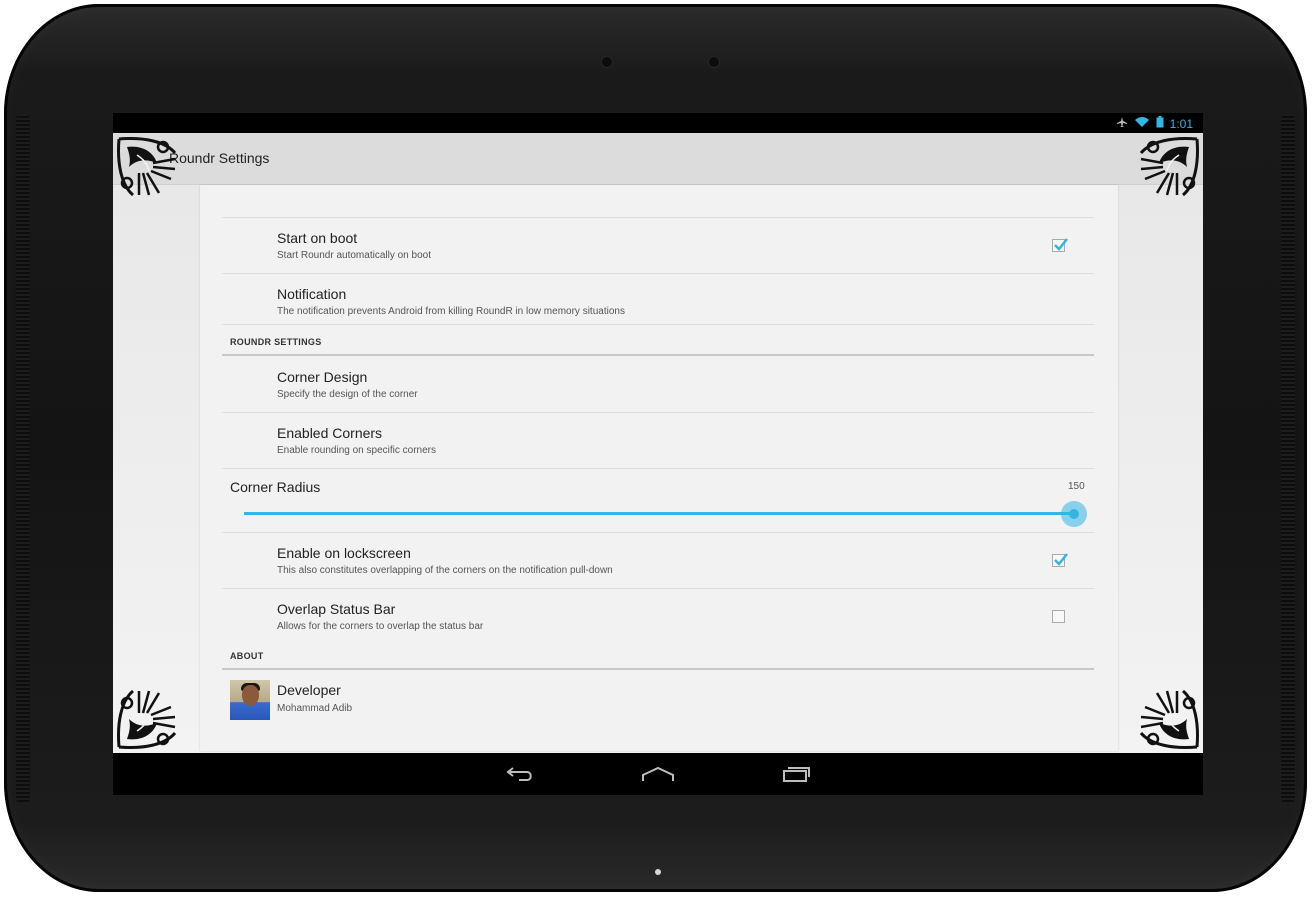 This screenshot has height=900, width=1313. Describe the element at coordinates (659, 513) in the screenshot. I see `corner-radius-slider-track` at that location.